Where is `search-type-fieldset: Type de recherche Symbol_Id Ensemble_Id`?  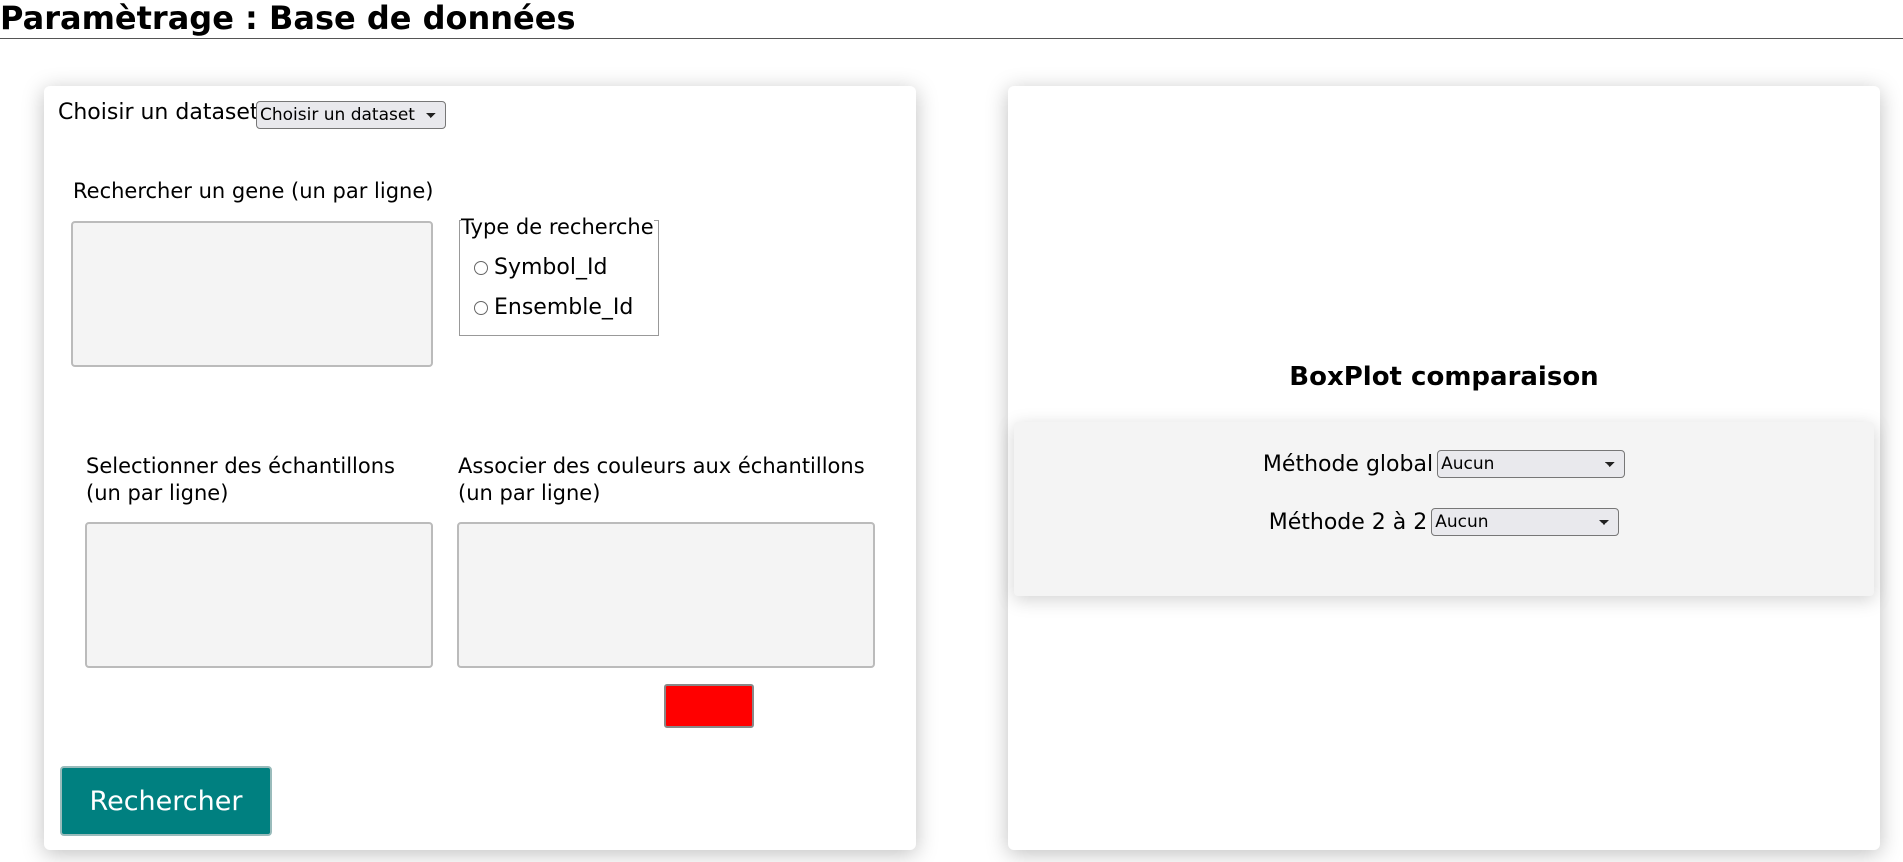 search-type-fieldset: Type de recherche Symbol_Id Ensemble_Id is located at coordinates (559, 275).